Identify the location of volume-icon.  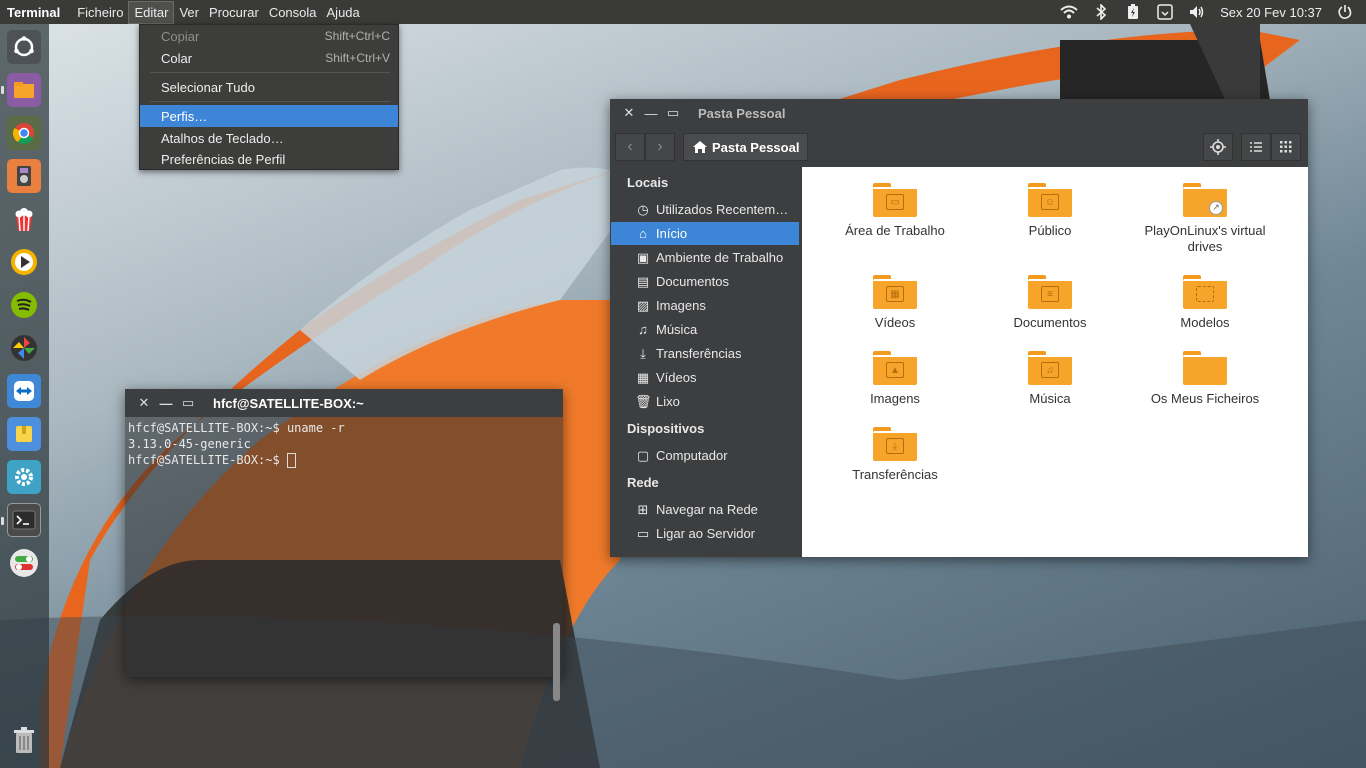
(1197, 12).